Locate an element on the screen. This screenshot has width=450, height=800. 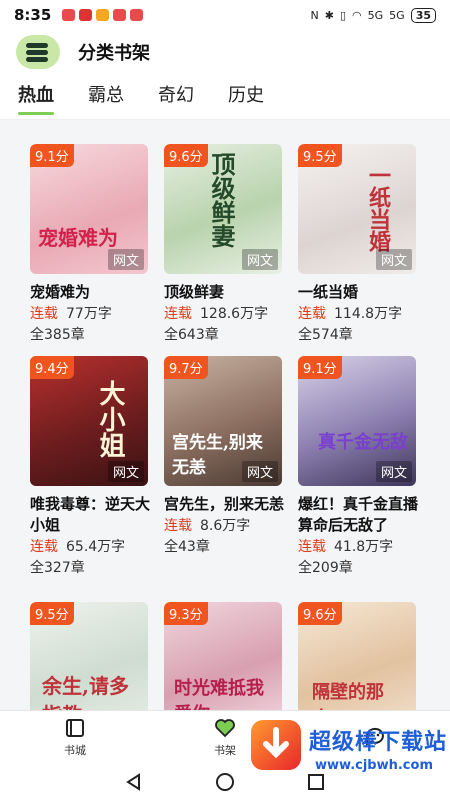
chapter-count: 全209章 is located at coordinates (325, 568).